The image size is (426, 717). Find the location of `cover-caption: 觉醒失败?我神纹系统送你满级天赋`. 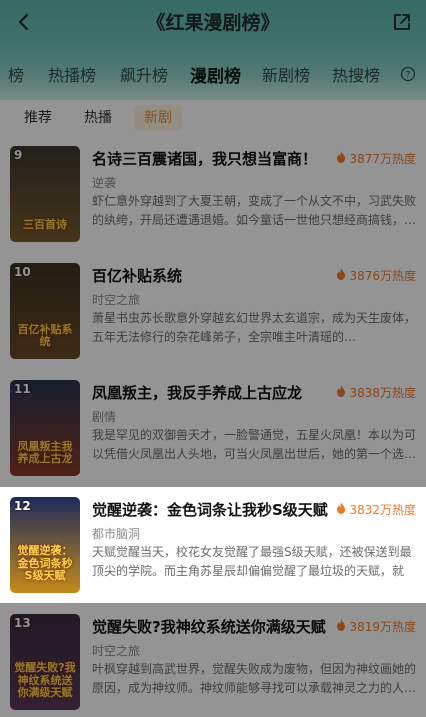

cover-caption: 觉醒失败?我神纹系统送你满级天赋 is located at coordinates (45, 680).